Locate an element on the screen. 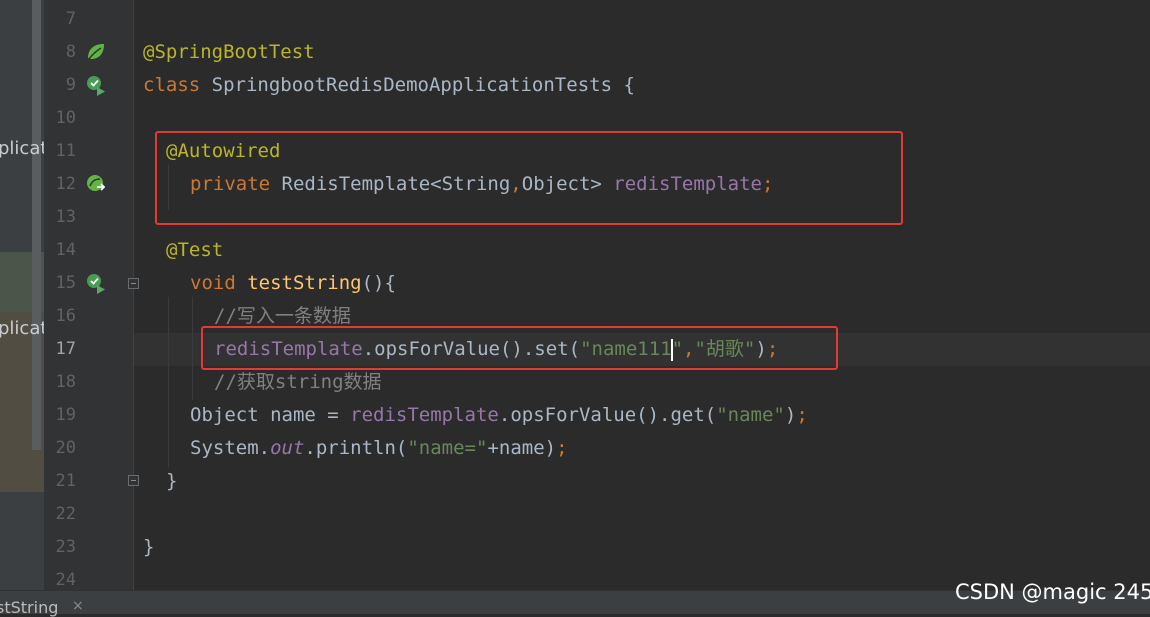  line-number: 18 is located at coordinates (65, 382).